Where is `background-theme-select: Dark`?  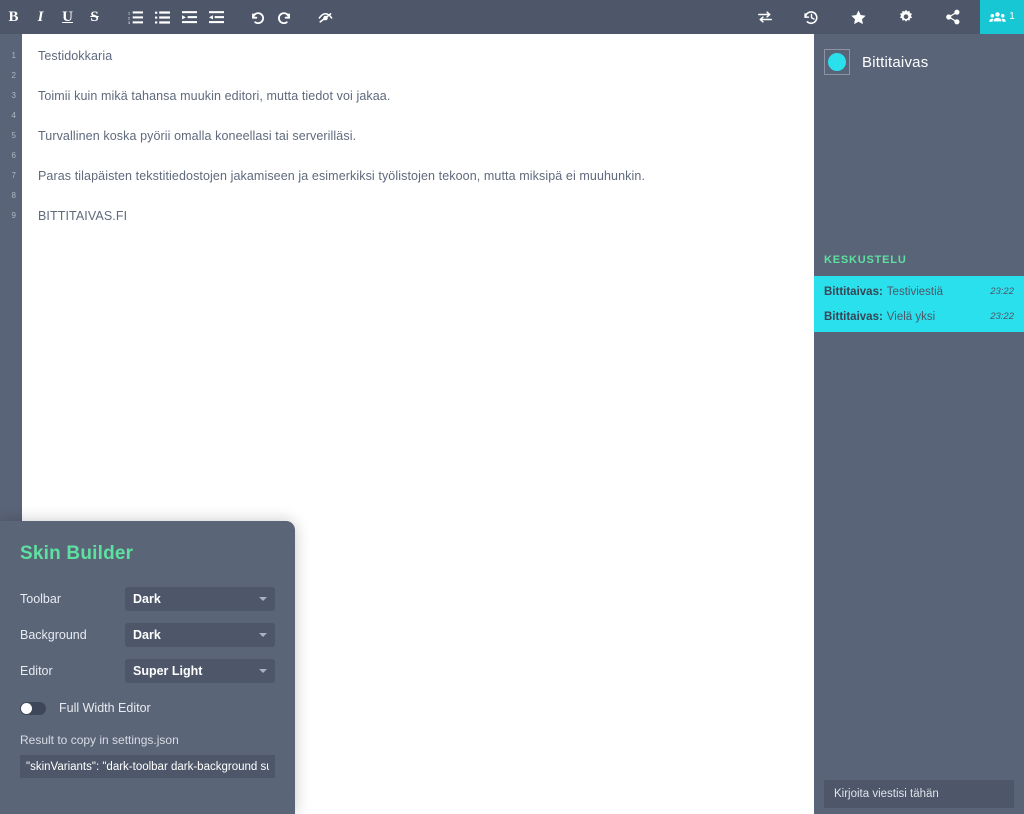 background-theme-select: Dark is located at coordinates (200, 635).